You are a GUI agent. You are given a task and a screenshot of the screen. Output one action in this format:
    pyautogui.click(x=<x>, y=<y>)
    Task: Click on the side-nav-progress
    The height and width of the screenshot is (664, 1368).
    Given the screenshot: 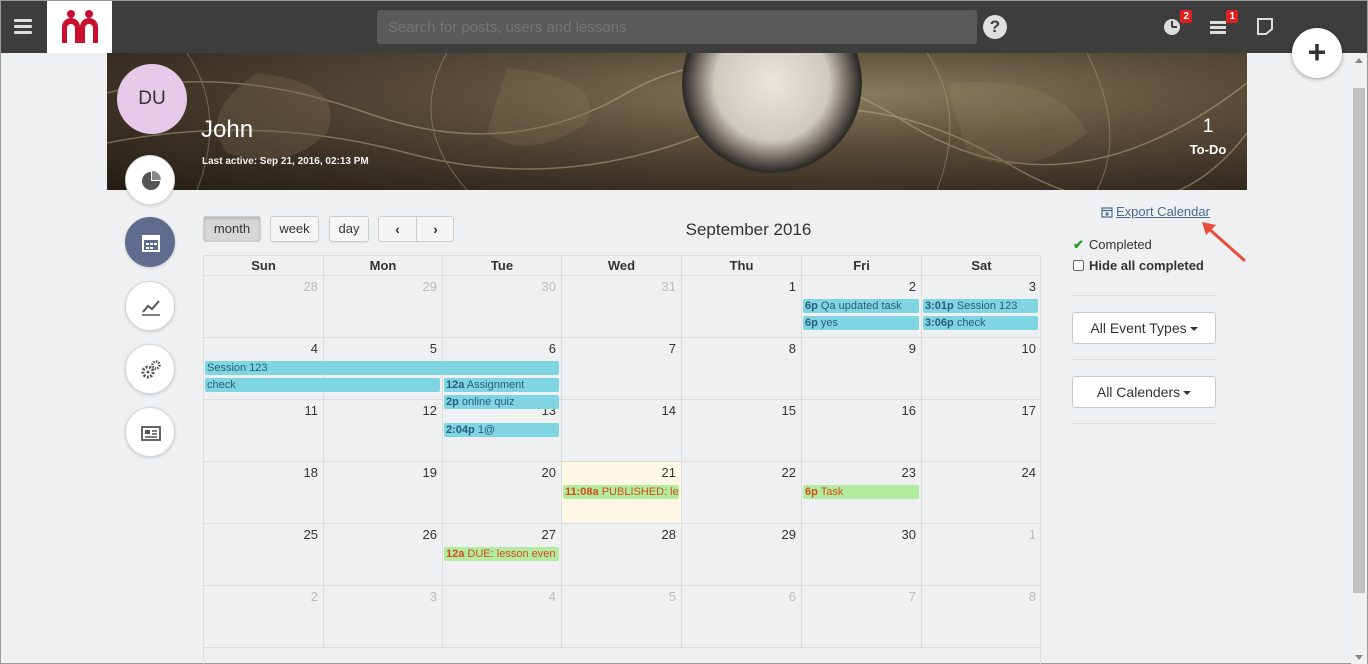 What is the action you would take?
    pyautogui.click(x=150, y=306)
    